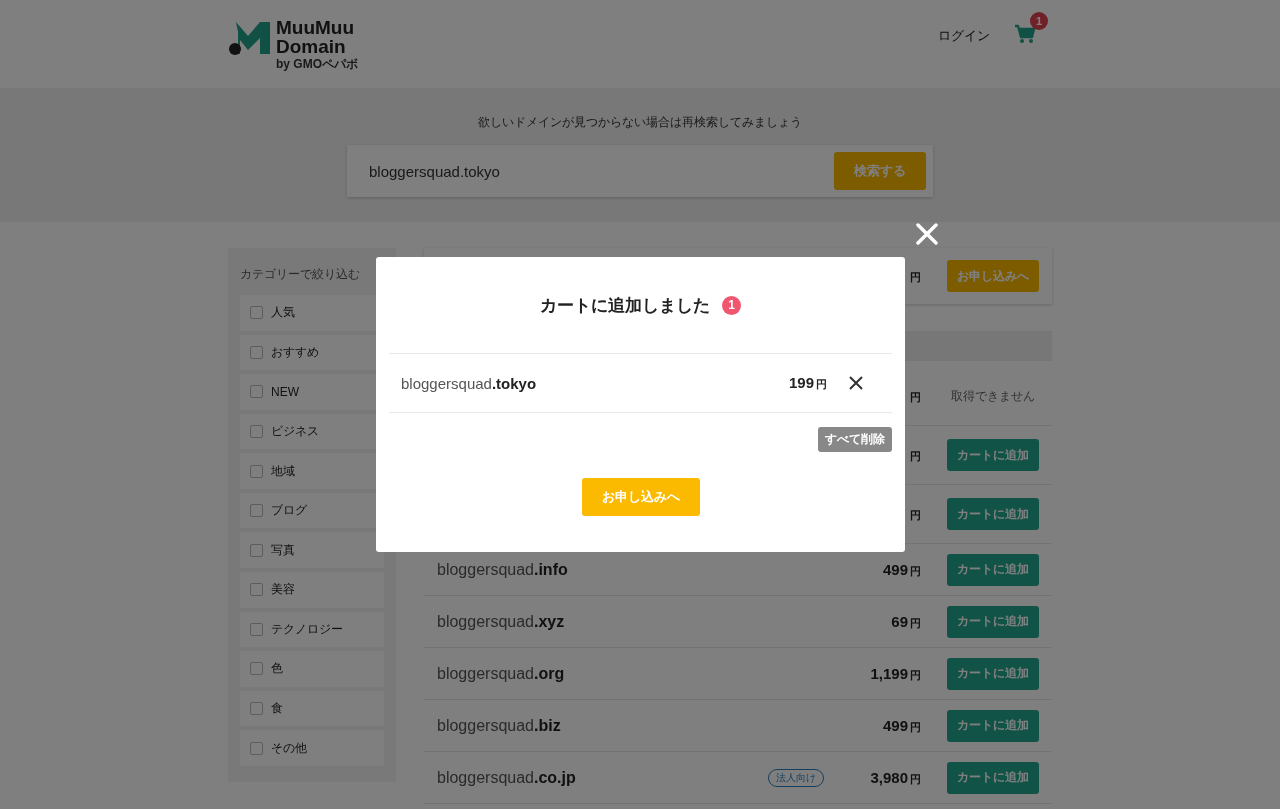 Image resolution: width=1280 pixels, height=809 pixels. I want to click on domain-name: bloggersquad.info, so click(502, 569).